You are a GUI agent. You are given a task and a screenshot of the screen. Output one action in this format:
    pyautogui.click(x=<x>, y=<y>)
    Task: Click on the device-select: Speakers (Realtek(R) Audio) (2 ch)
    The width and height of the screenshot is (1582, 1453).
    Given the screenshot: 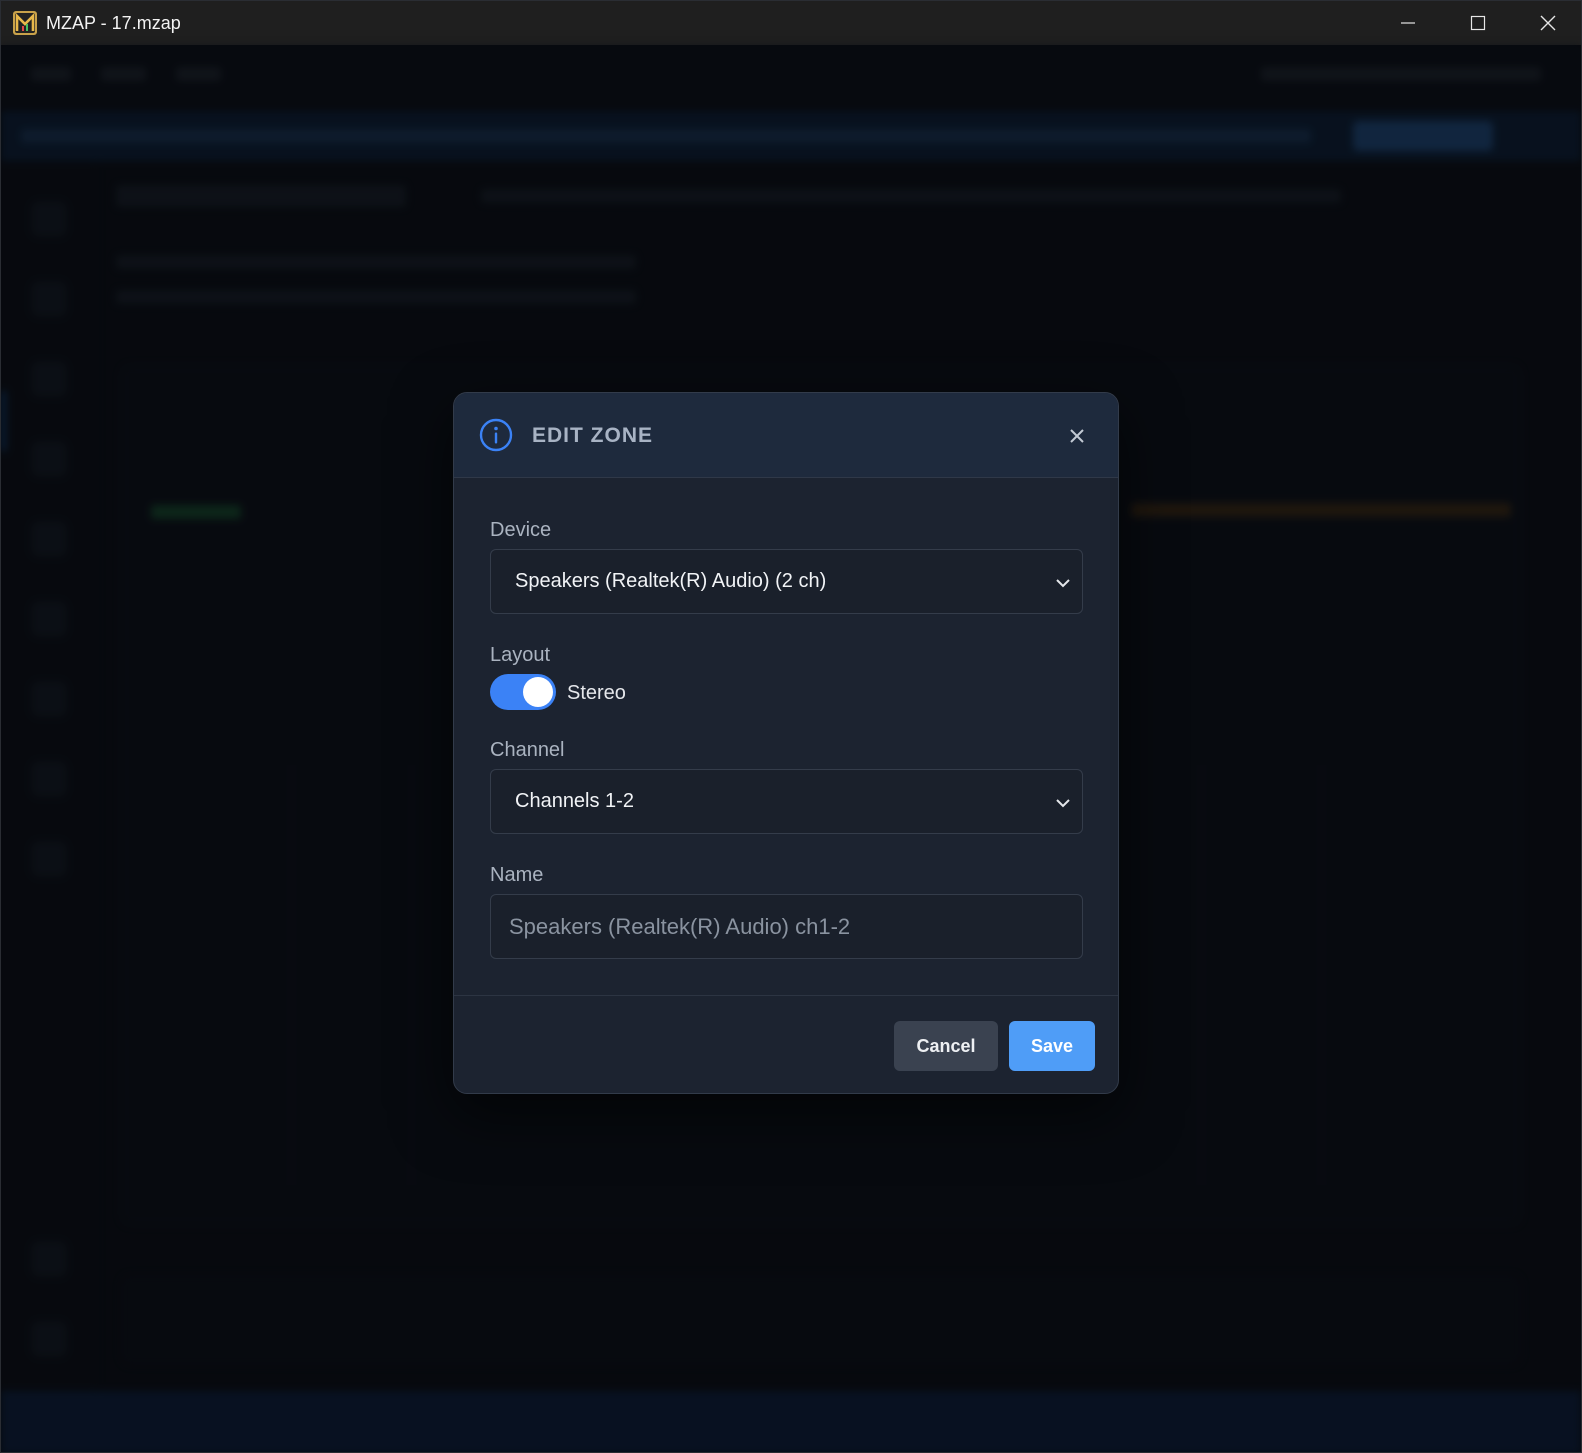 What is the action you would take?
    pyautogui.click(x=786, y=581)
    